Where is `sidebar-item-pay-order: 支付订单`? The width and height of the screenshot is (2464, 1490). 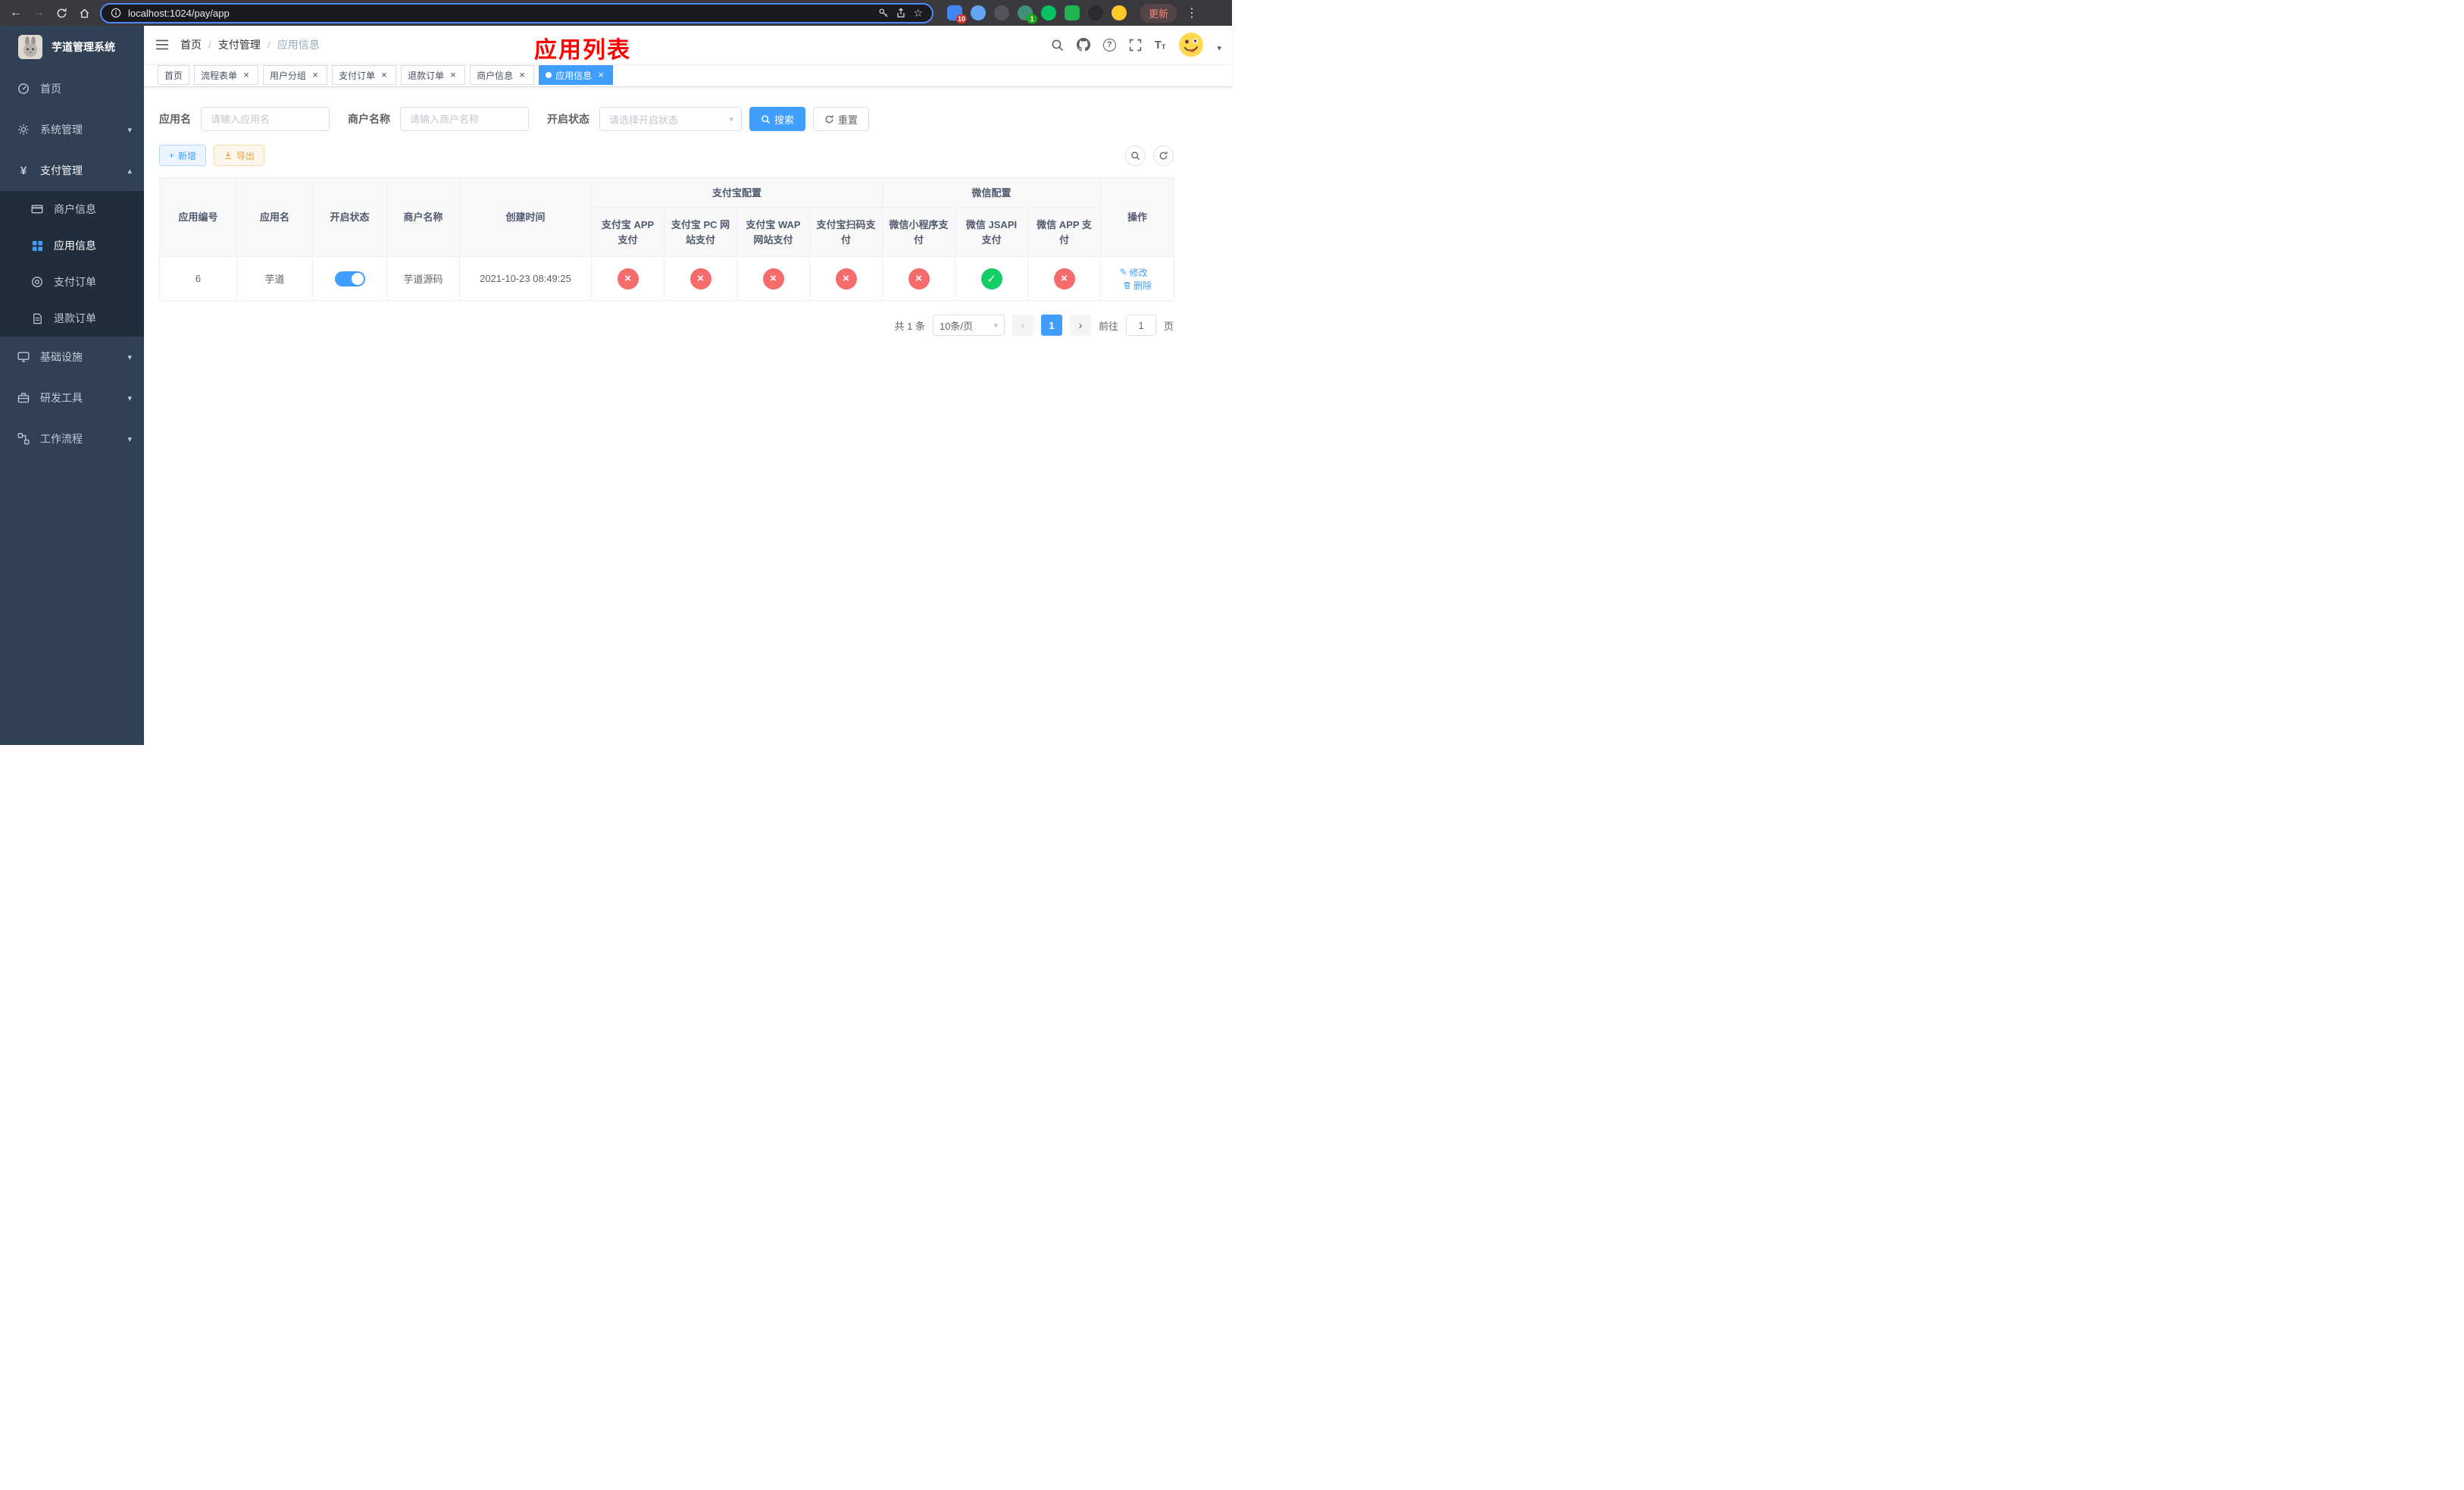
sidebar-item-pay-order: 支付订单 is located at coordinates (72, 282).